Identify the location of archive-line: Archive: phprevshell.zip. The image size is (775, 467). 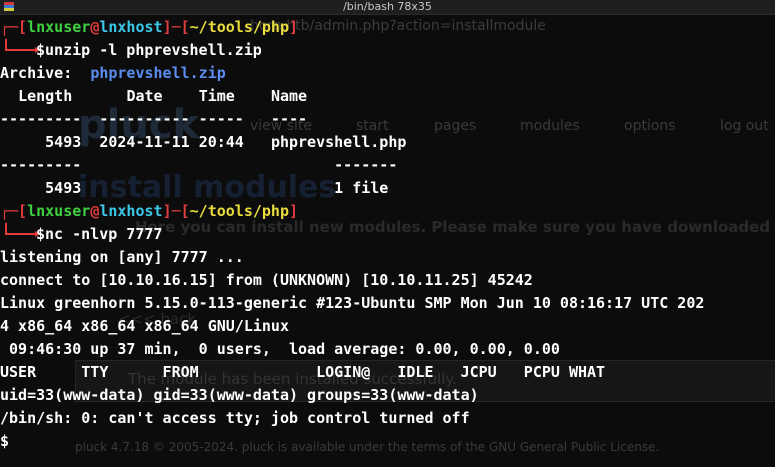
(113, 73).